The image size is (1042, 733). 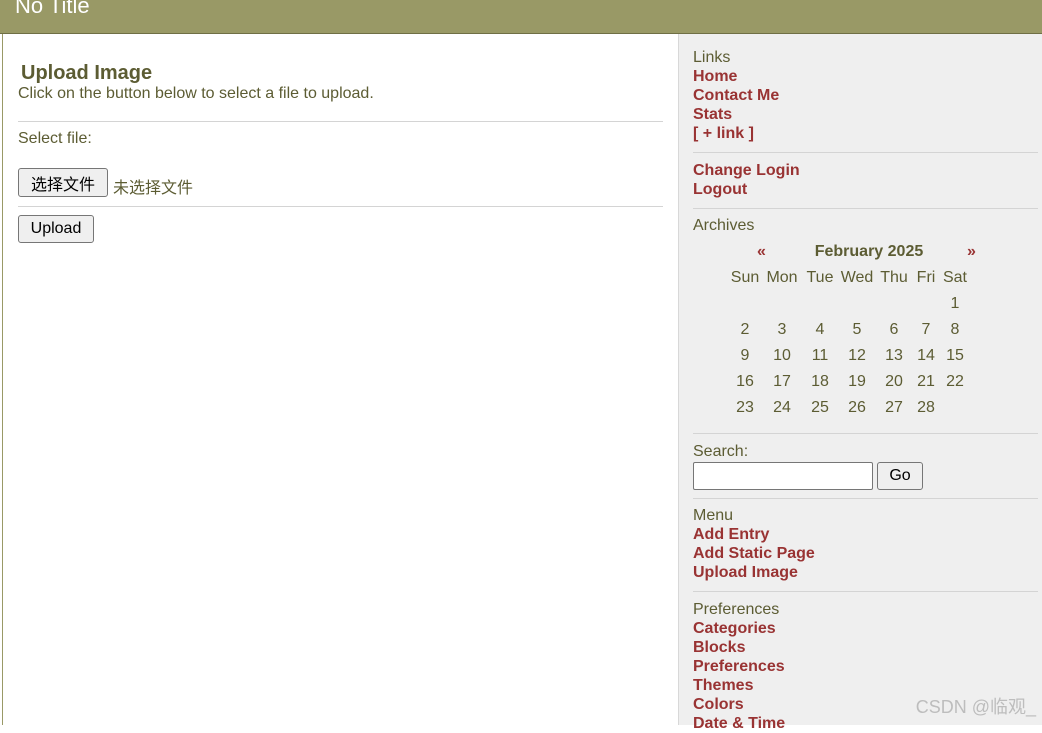 I want to click on calendar-day: 19, so click(x=857, y=381).